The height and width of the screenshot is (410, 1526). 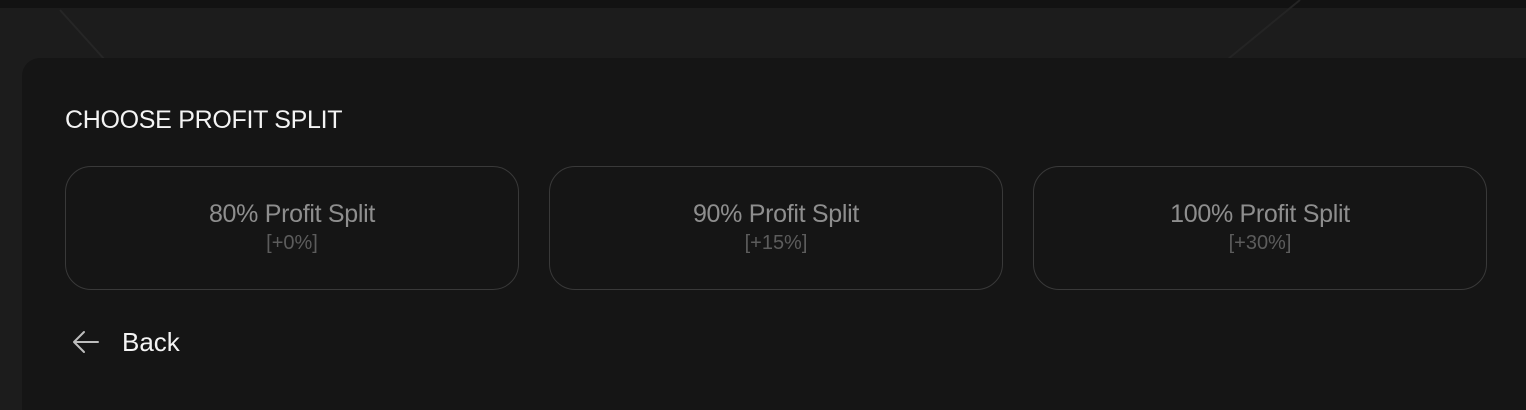 I want to click on option-90-profit-split: 90% Profit Split [+15%], so click(x=776, y=228).